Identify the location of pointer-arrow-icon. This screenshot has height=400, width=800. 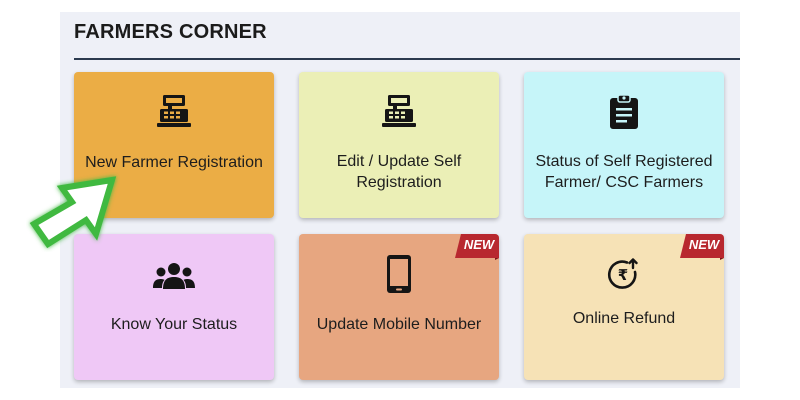
(73, 212).